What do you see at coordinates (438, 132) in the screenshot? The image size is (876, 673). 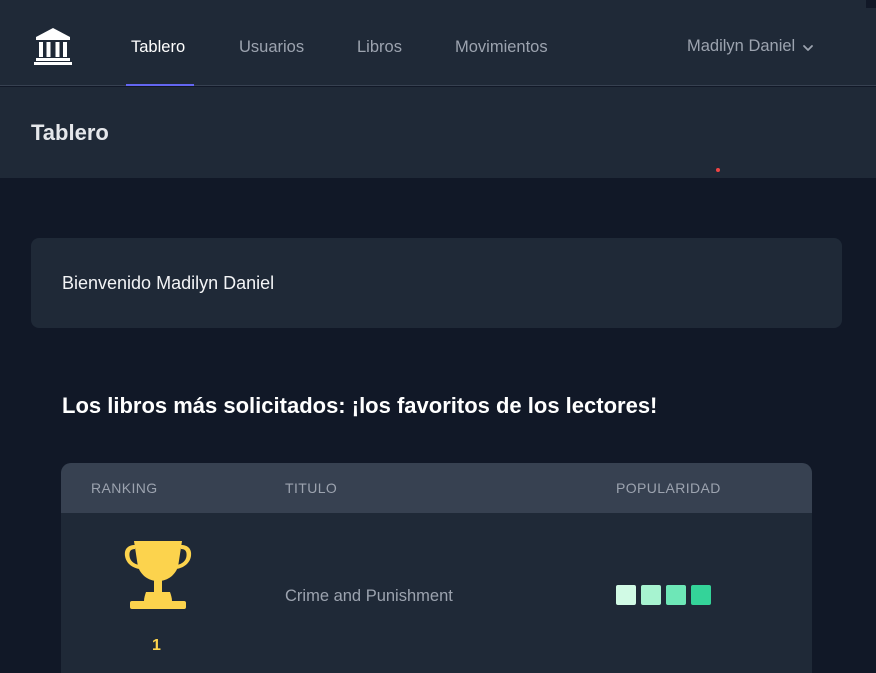 I see `page-header` at bounding box center [438, 132].